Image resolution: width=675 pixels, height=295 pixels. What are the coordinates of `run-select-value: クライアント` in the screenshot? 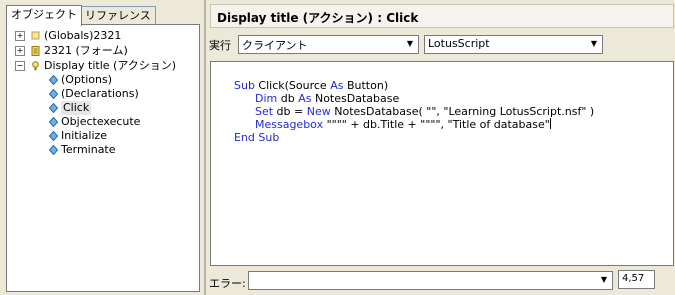 It's located at (275, 45).